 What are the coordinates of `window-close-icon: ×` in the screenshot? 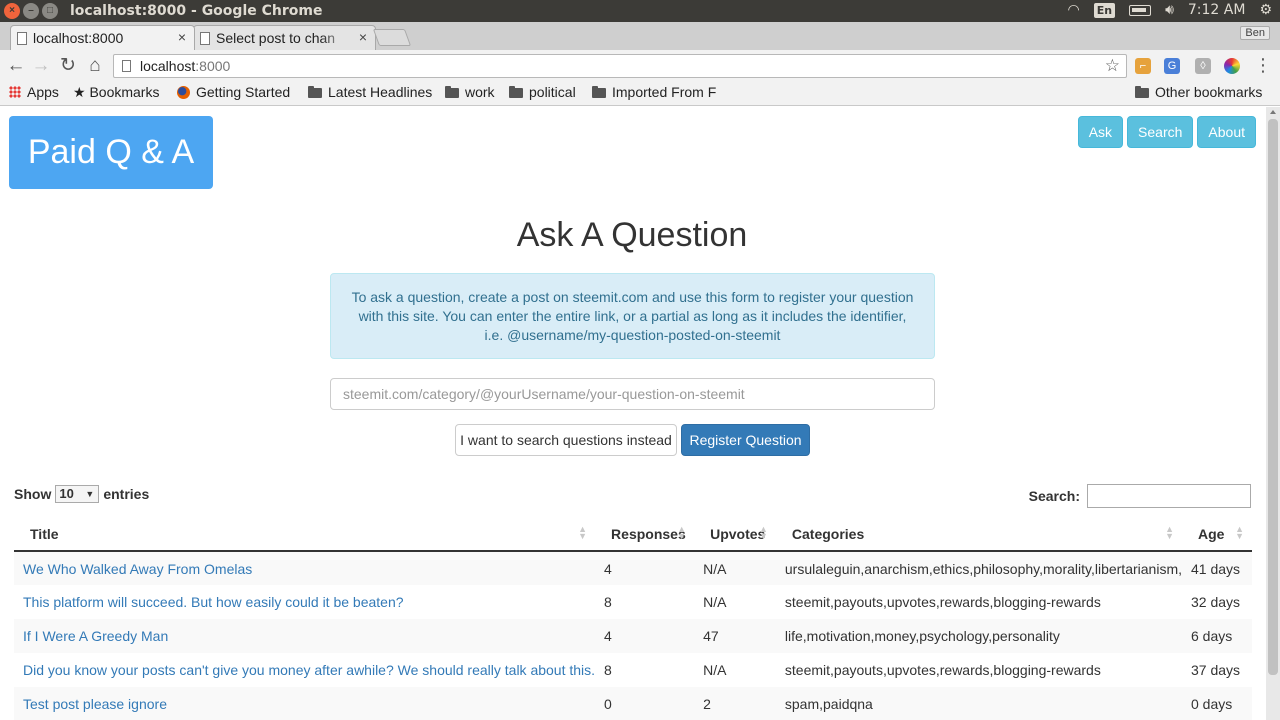 It's located at (12, 11).